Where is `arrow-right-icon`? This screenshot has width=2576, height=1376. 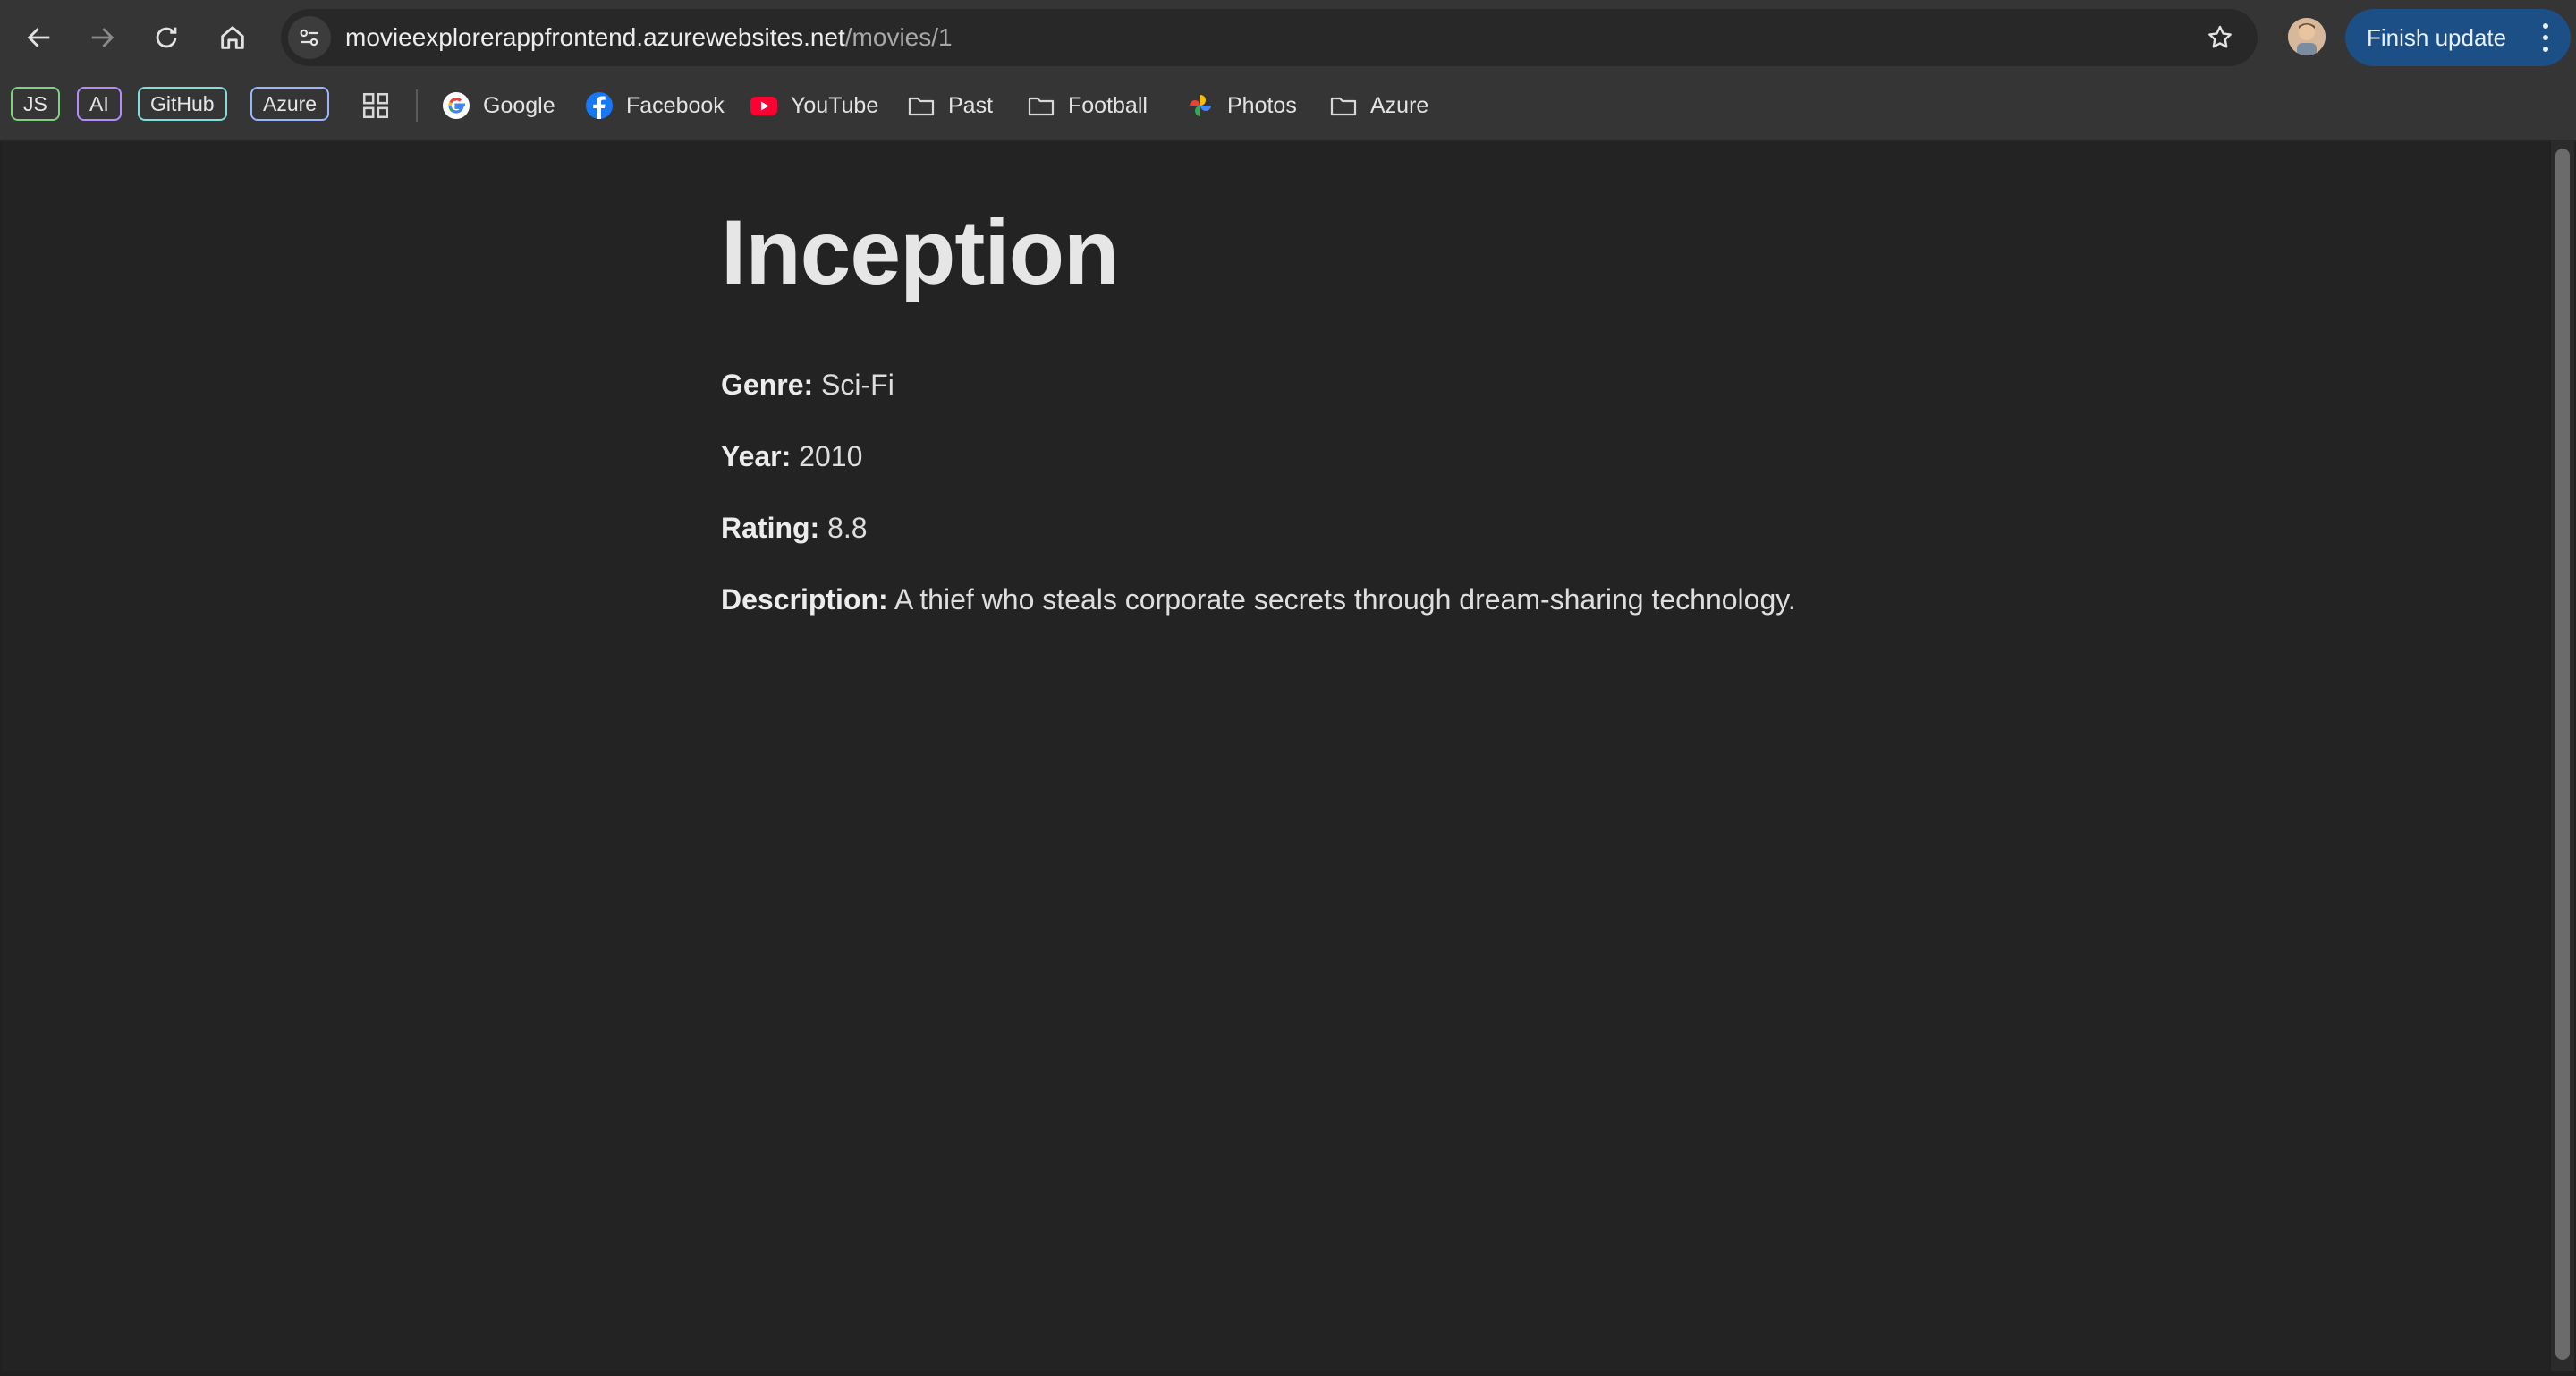 arrow-right-icon is located at coordinates (102, 38).